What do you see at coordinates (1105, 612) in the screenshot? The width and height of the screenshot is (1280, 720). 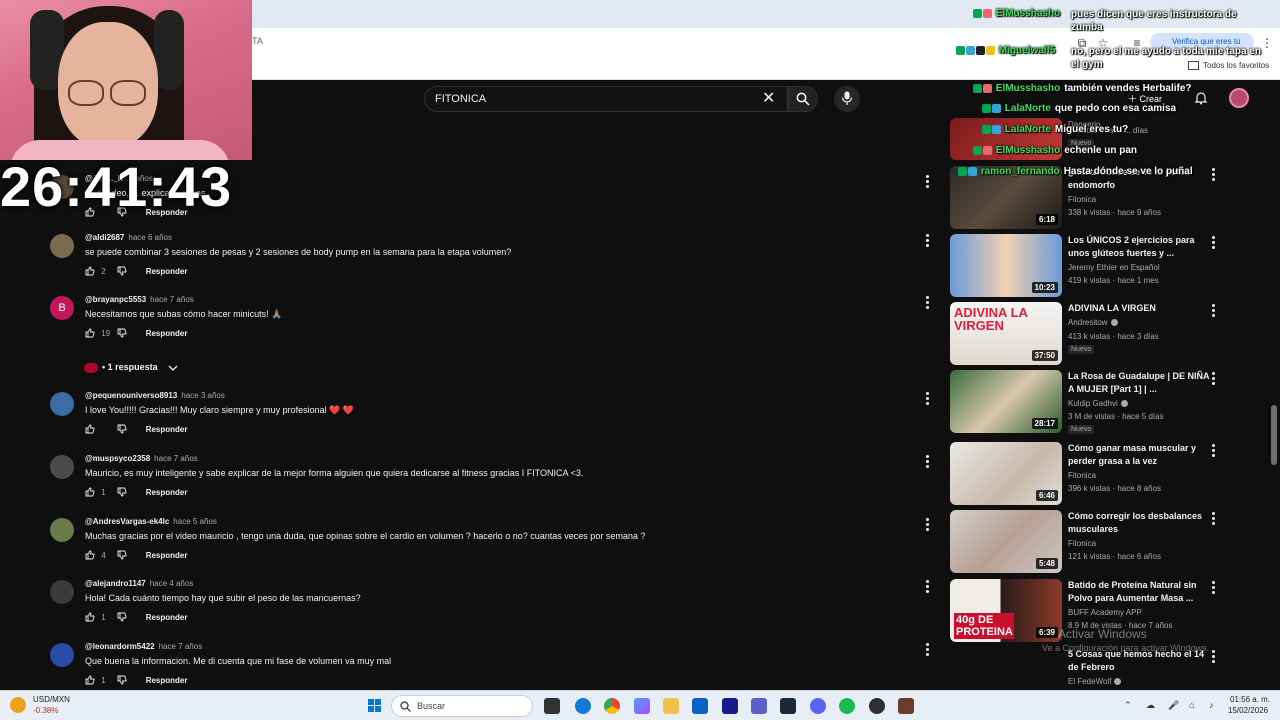 I see `video-channel: BUFF Academy APP` at bounding box center [1105, 612].